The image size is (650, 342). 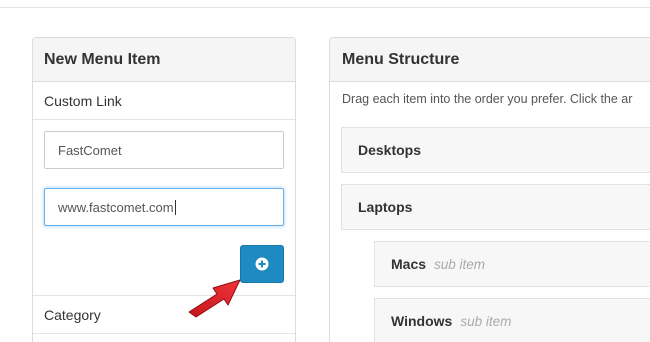 What do you see at coordinates (164, 60) in the screenshot?
I see `new-menu-item-title: New Menu Item` at bounding box center [164, 60].